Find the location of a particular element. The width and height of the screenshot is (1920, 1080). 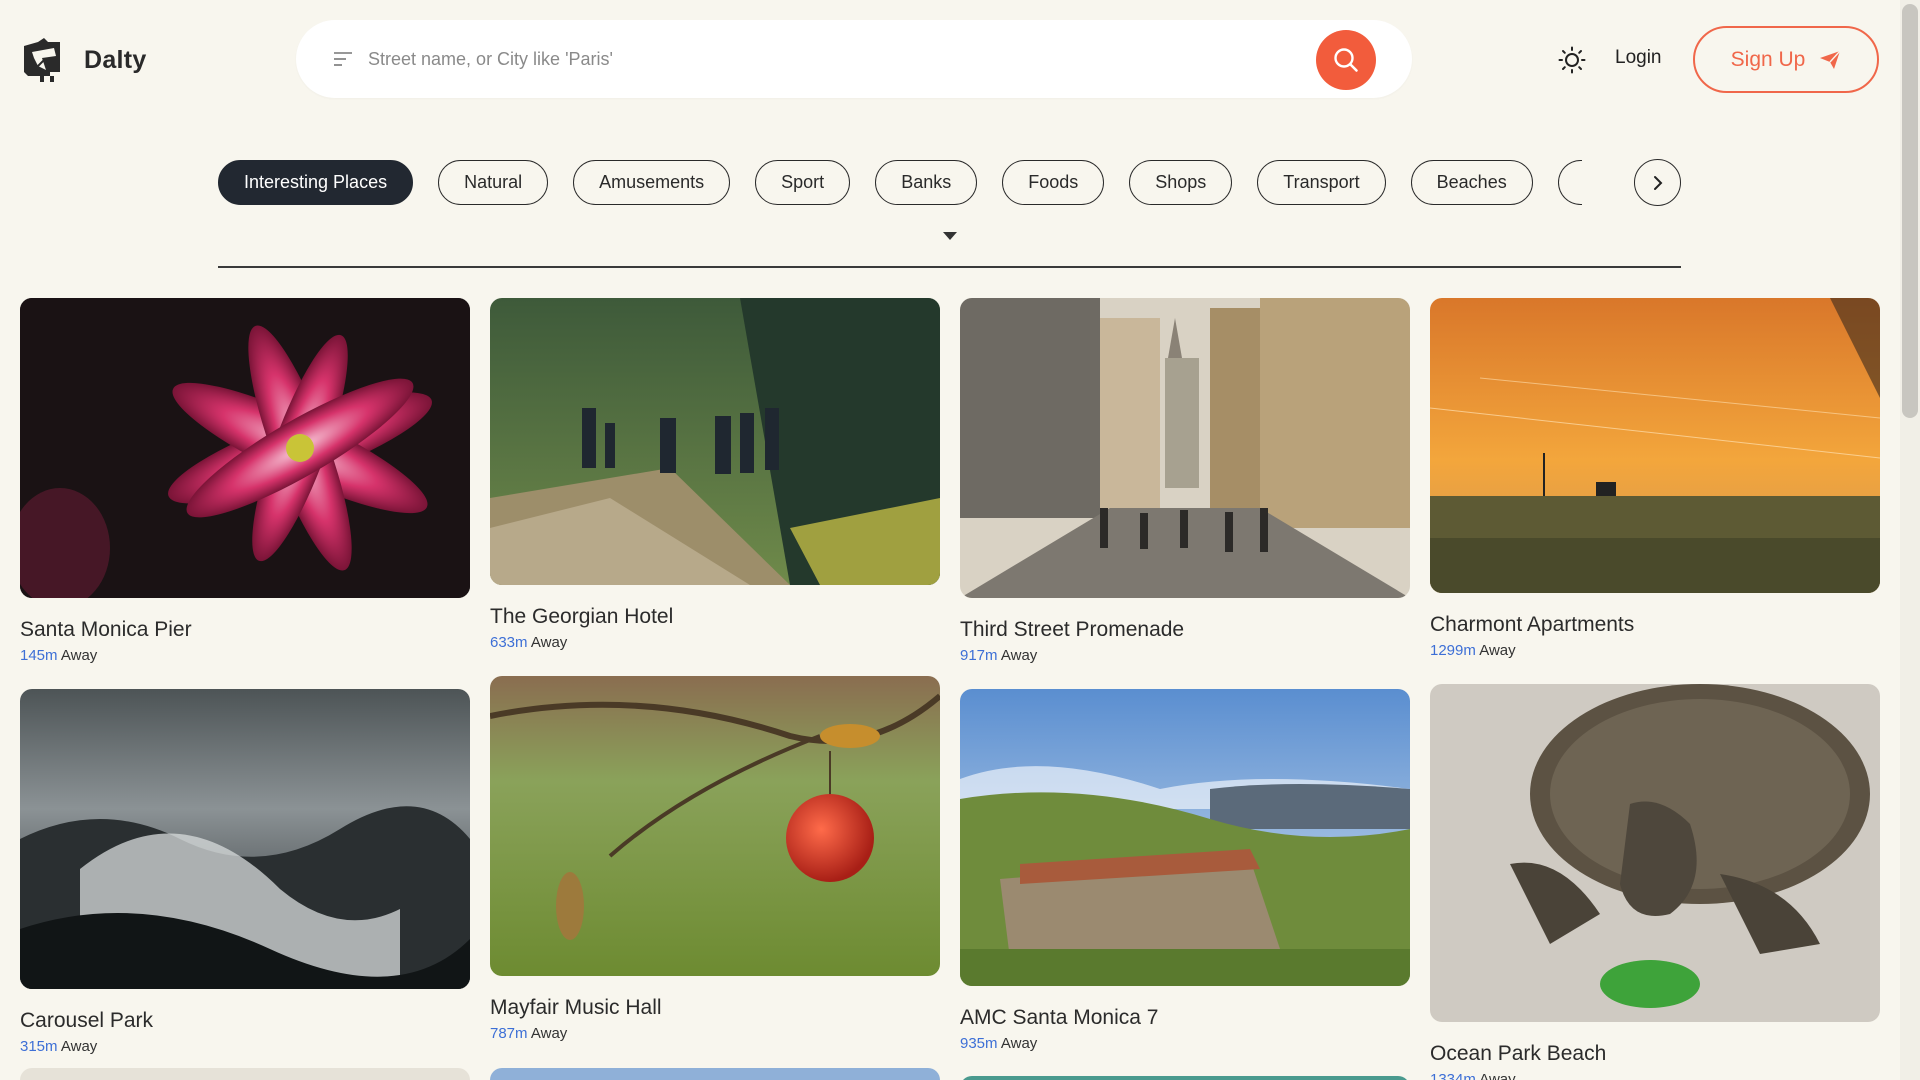

search-bar is located at coordinates (854, 59).